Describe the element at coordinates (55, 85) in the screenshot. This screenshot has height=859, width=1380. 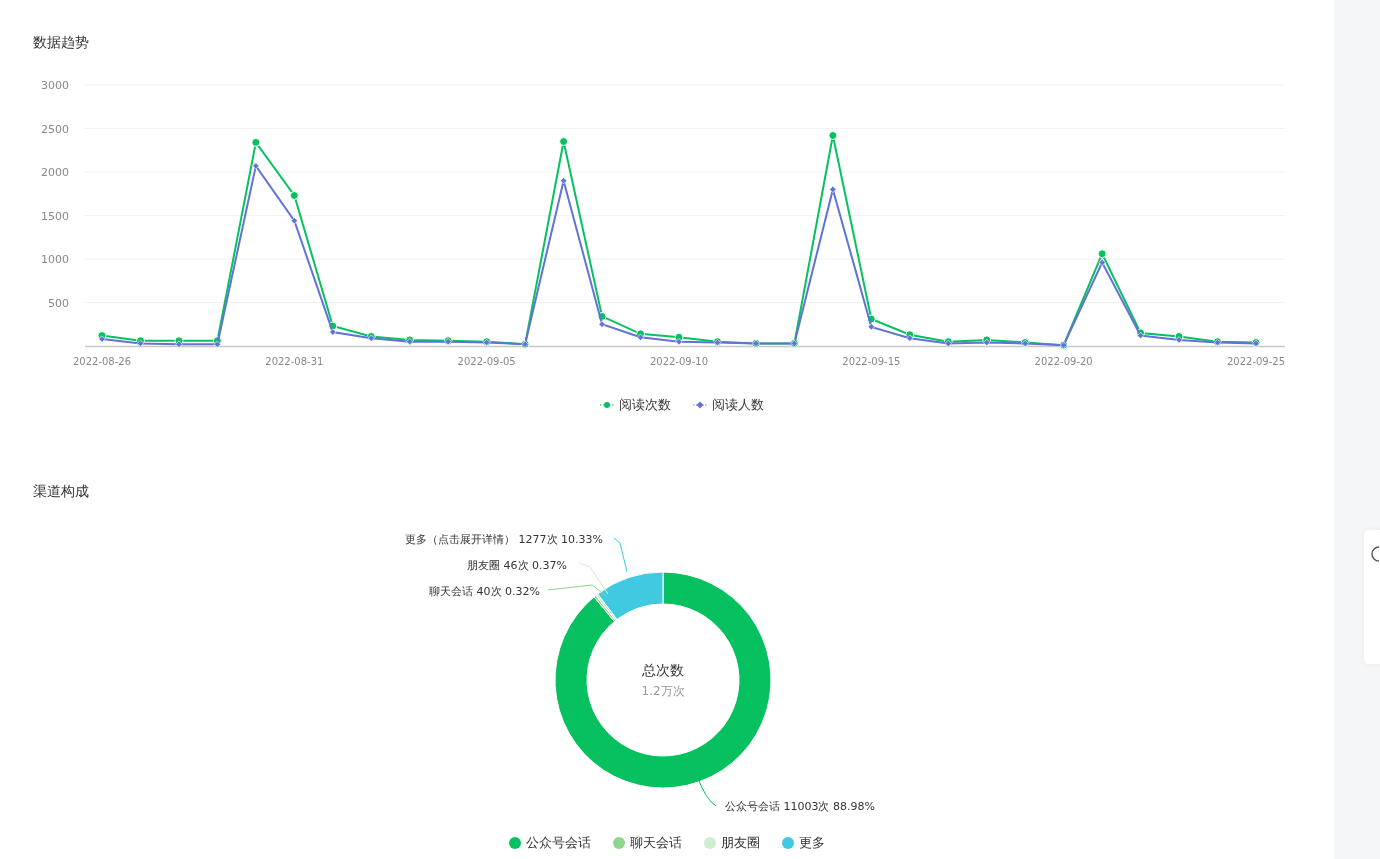
I see `axis-tick-label: 3000` at that location.